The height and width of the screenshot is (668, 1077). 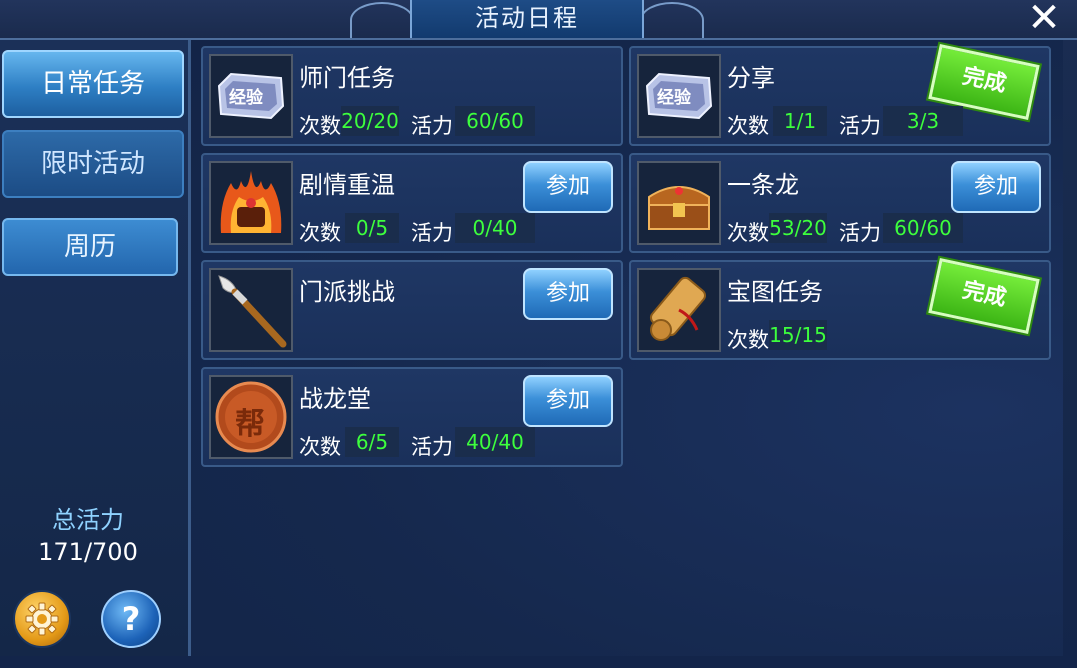 I want to click on treasure-map-icon, so click(x=679, y=310).